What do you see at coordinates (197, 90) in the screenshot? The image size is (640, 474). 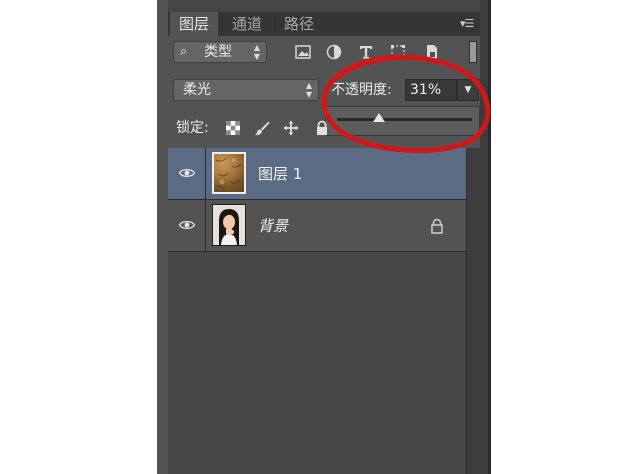 I see `blend-mode-value: 柔光` at bounding box center [197, 90].